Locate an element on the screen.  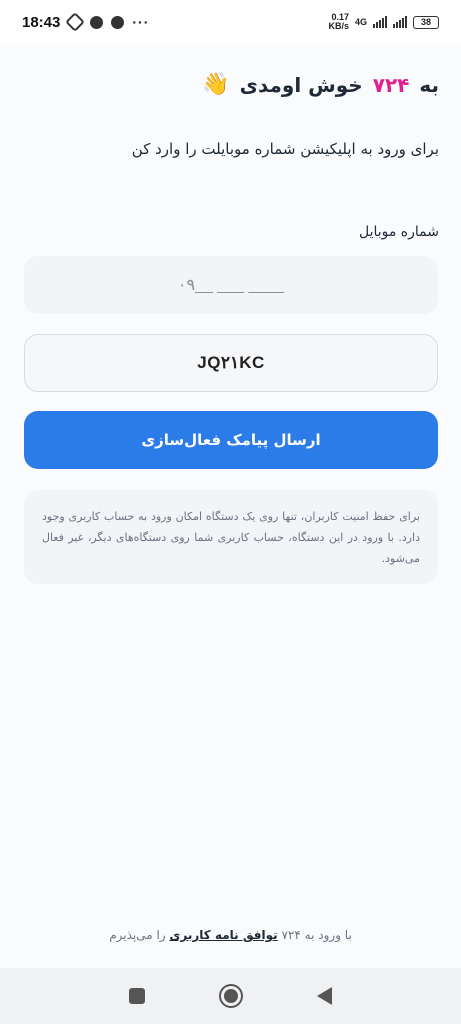
status-right: 0.17 KB/s 4G 38 is located at coordinates (383, 22).